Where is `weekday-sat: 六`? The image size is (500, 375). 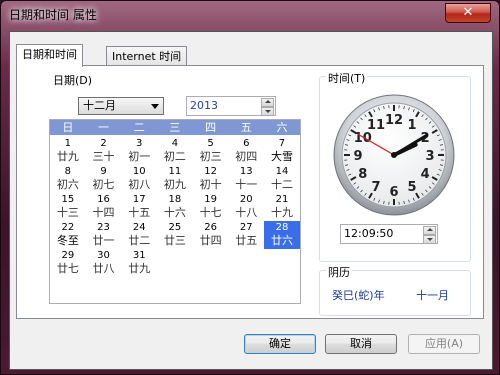 weekday-sat: 六 is located at coordinates (282, 127).